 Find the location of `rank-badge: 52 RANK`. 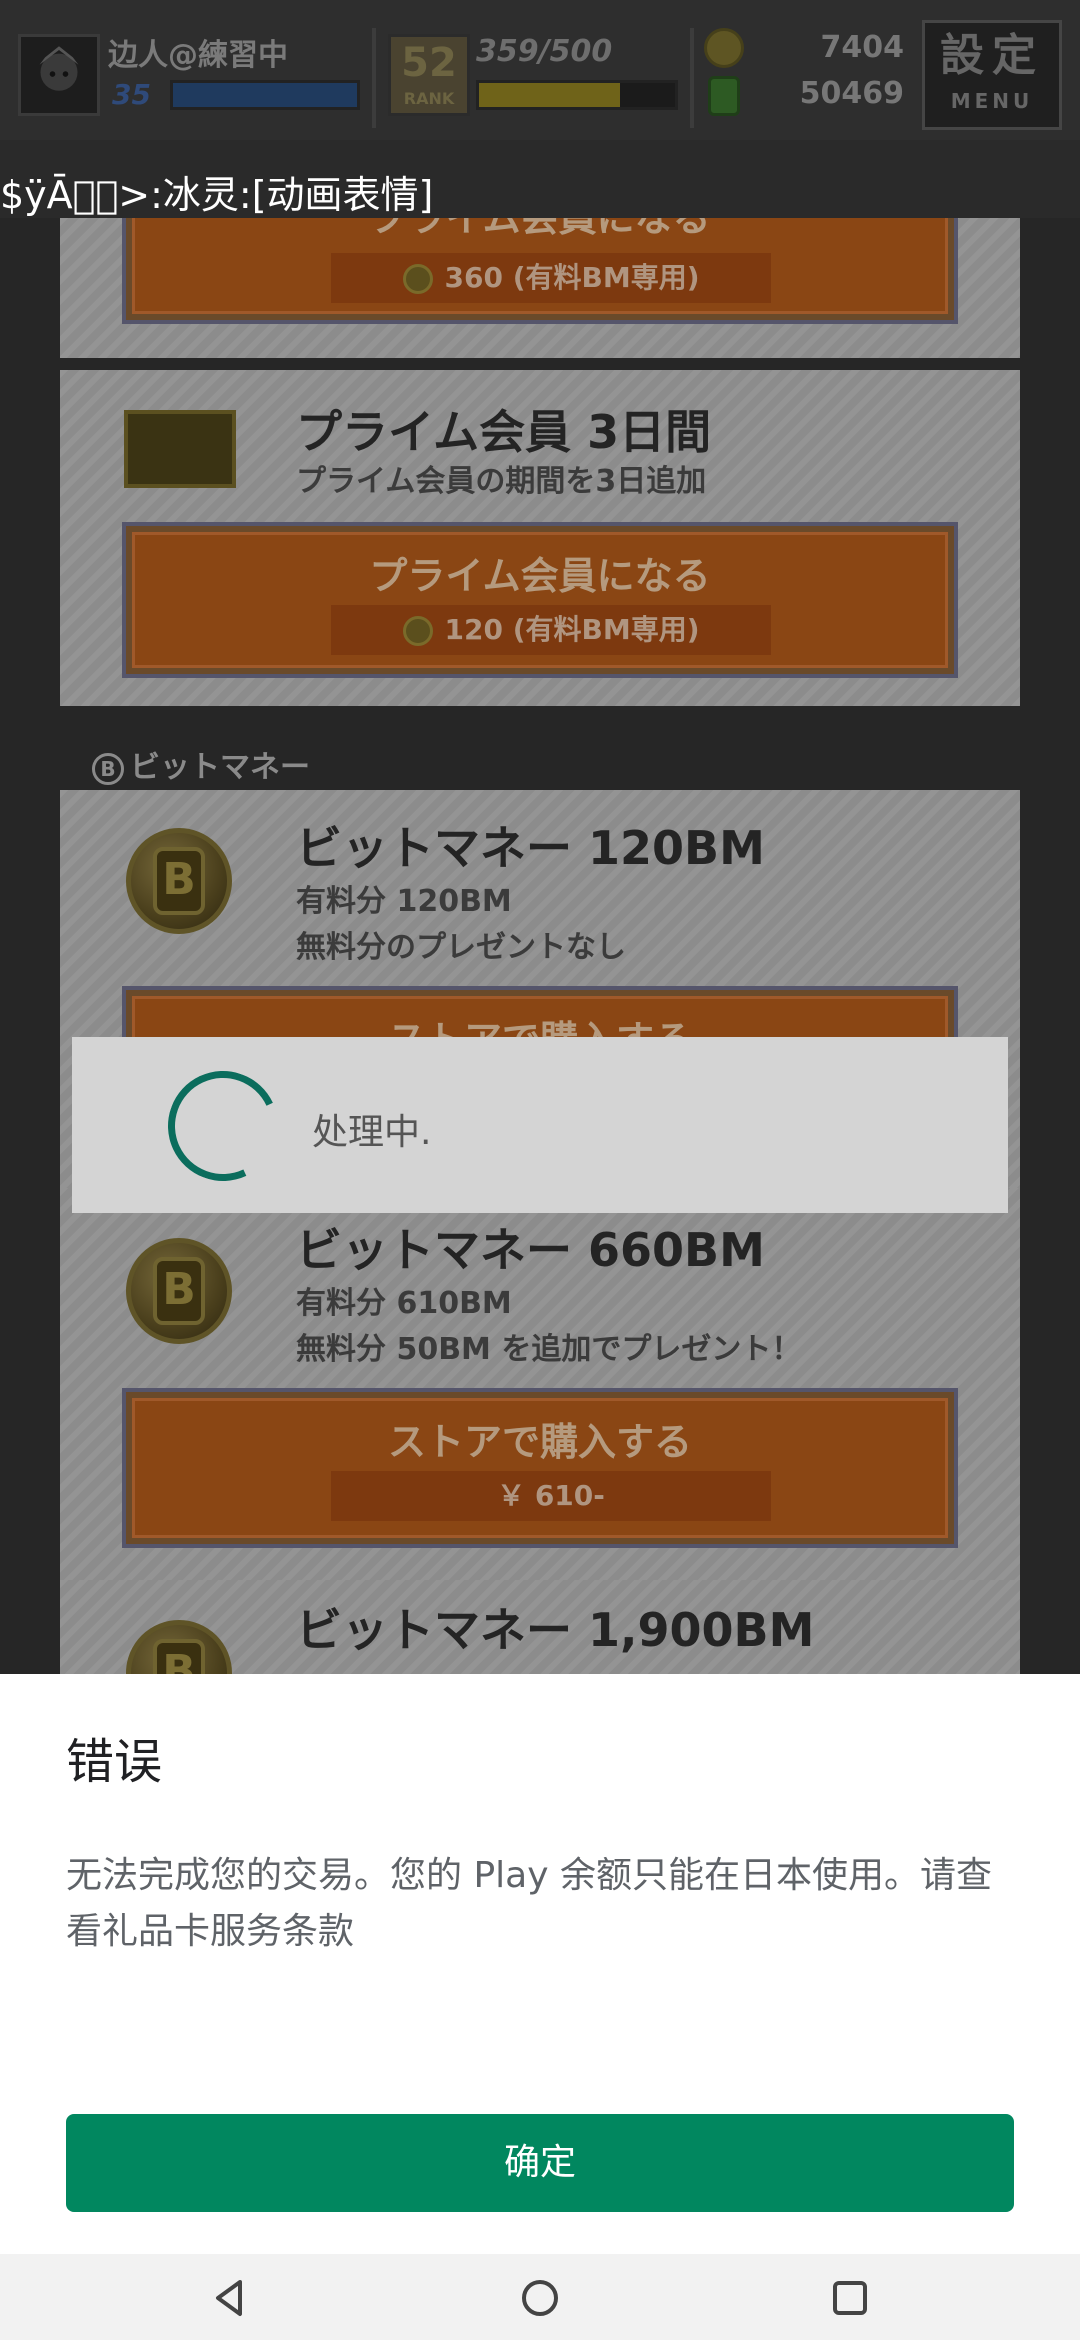

rank-badge: 52 RANK is located at coordinates (429, 75).